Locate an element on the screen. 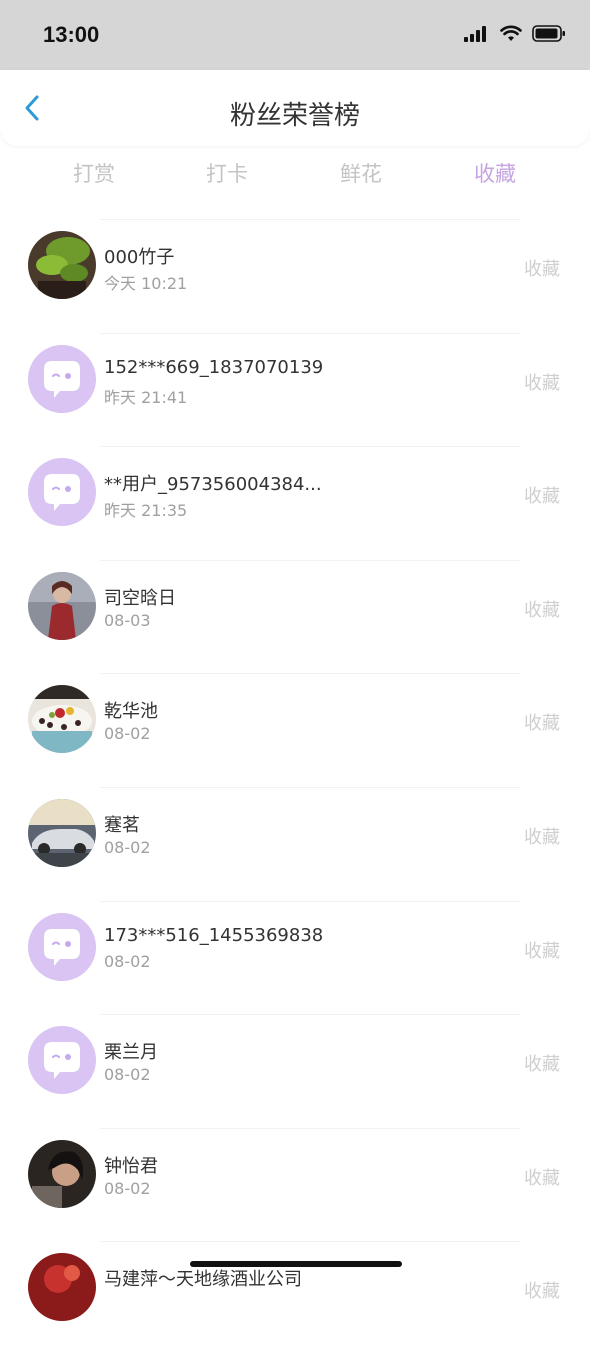 This screenshot has height=1355, width=590. user-time: 08-03 is located at coordinates (127, 620).